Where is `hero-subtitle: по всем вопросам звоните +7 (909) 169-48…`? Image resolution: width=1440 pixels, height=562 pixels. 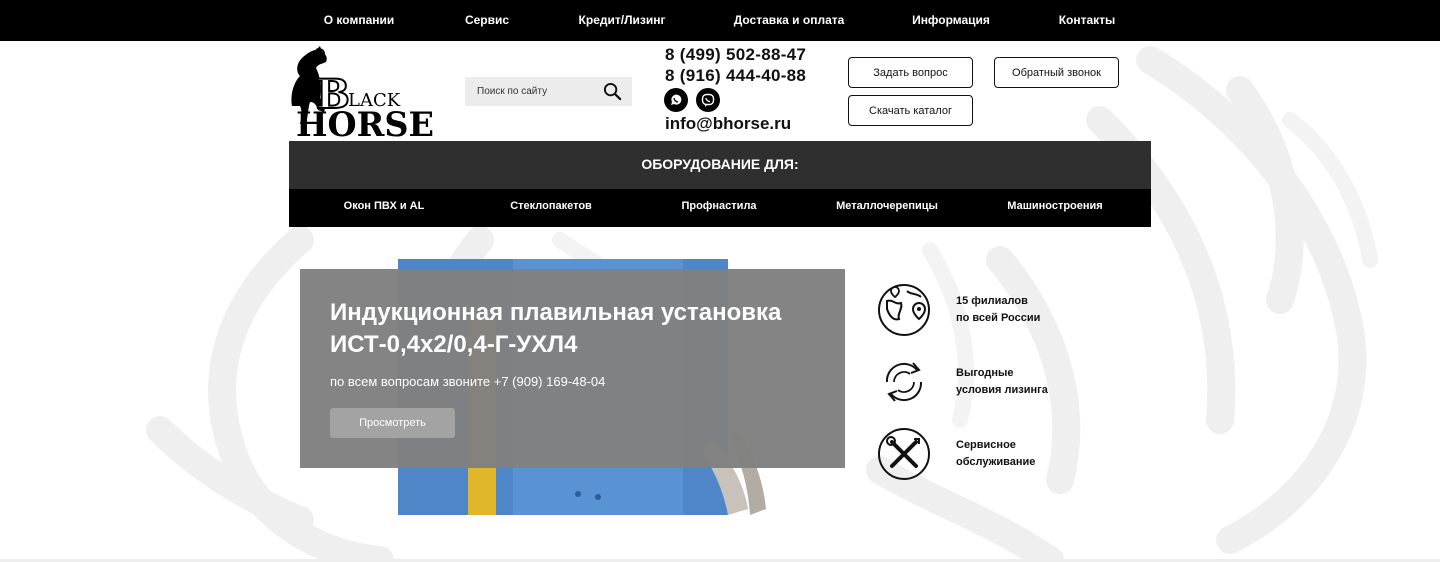
hero-subtitle: по всем вопросам звоните +7 (909) 169-48… is located at coordinates (468, 381).